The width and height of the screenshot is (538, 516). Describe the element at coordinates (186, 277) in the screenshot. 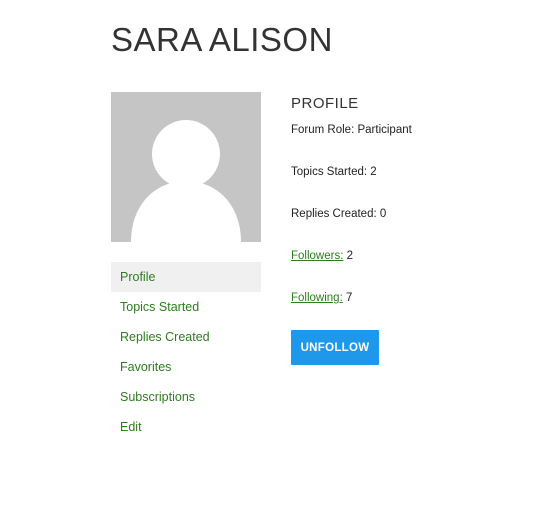

I see `nav-item-profile: Profile` at that location.